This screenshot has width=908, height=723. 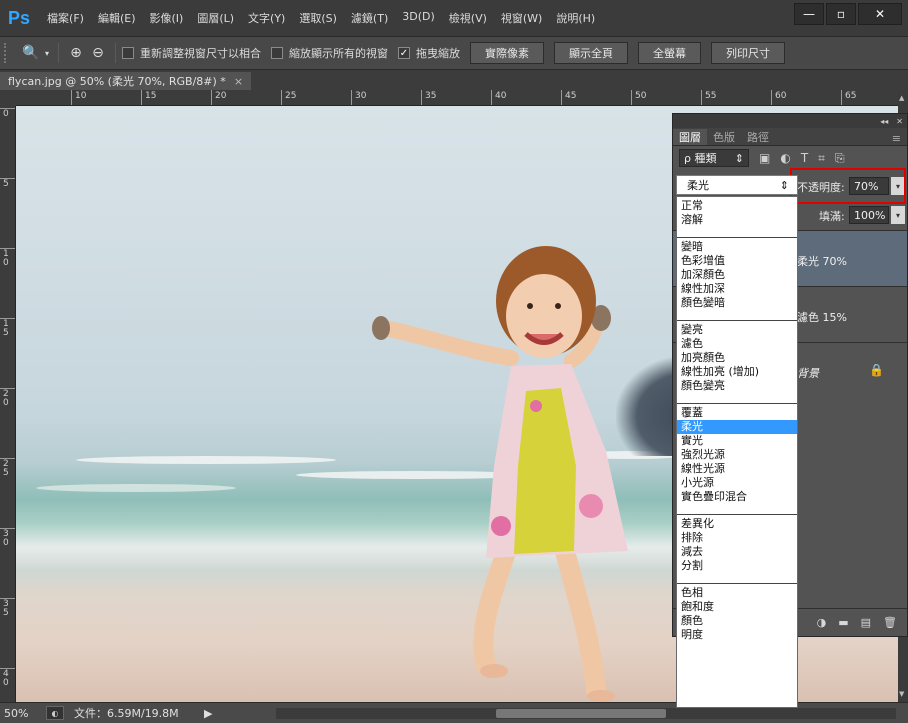 I want to click on print-size-button: 列印尺寸, so click(x=748, y=53).